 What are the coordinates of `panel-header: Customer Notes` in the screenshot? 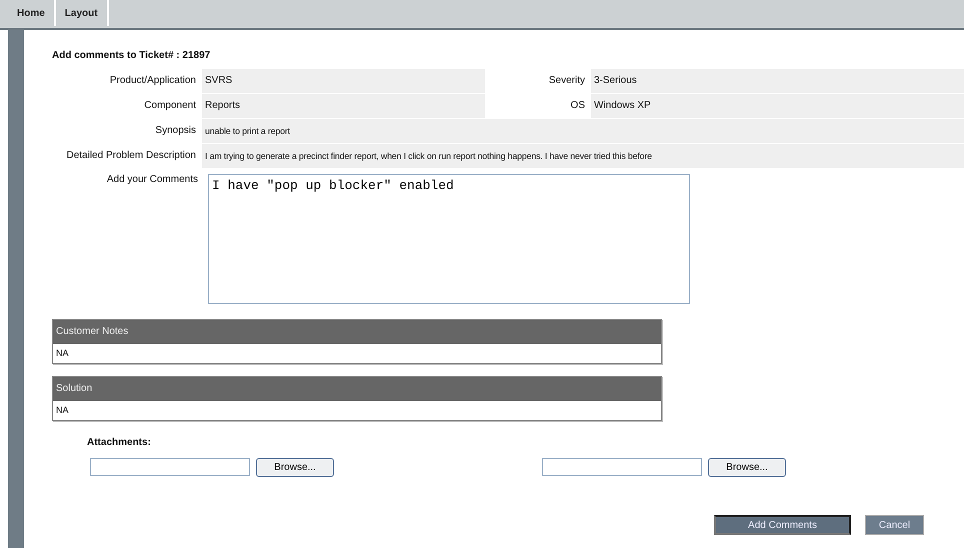 It's located at (357, 332).